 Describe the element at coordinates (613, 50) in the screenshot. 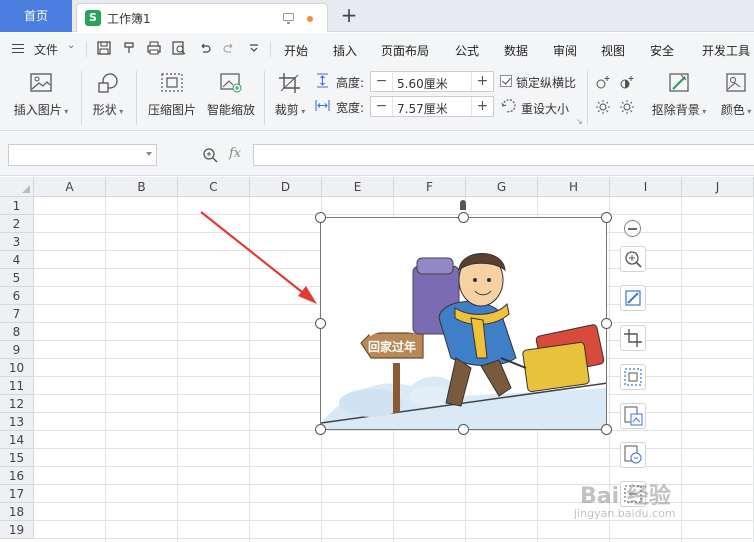

I see `menu-view: 视图` at that location.